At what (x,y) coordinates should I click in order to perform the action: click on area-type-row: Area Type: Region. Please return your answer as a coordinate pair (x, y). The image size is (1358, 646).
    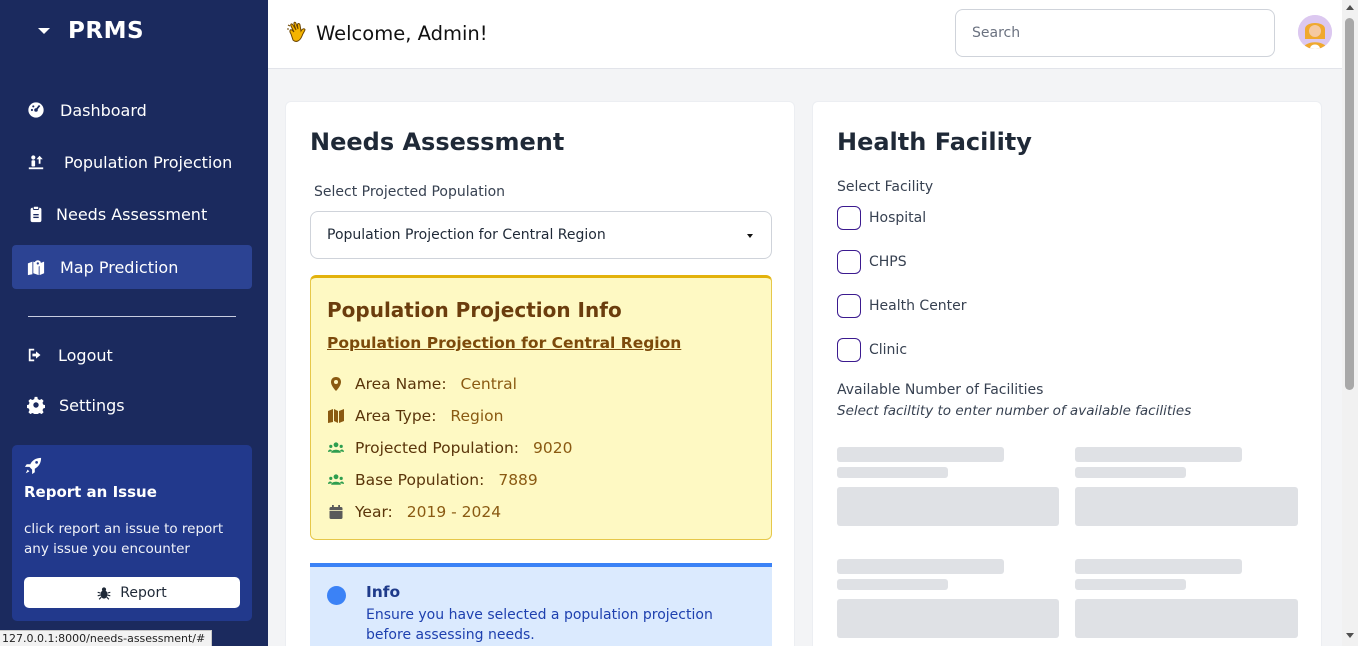
    Looking at the image, I should click on (415, 416).